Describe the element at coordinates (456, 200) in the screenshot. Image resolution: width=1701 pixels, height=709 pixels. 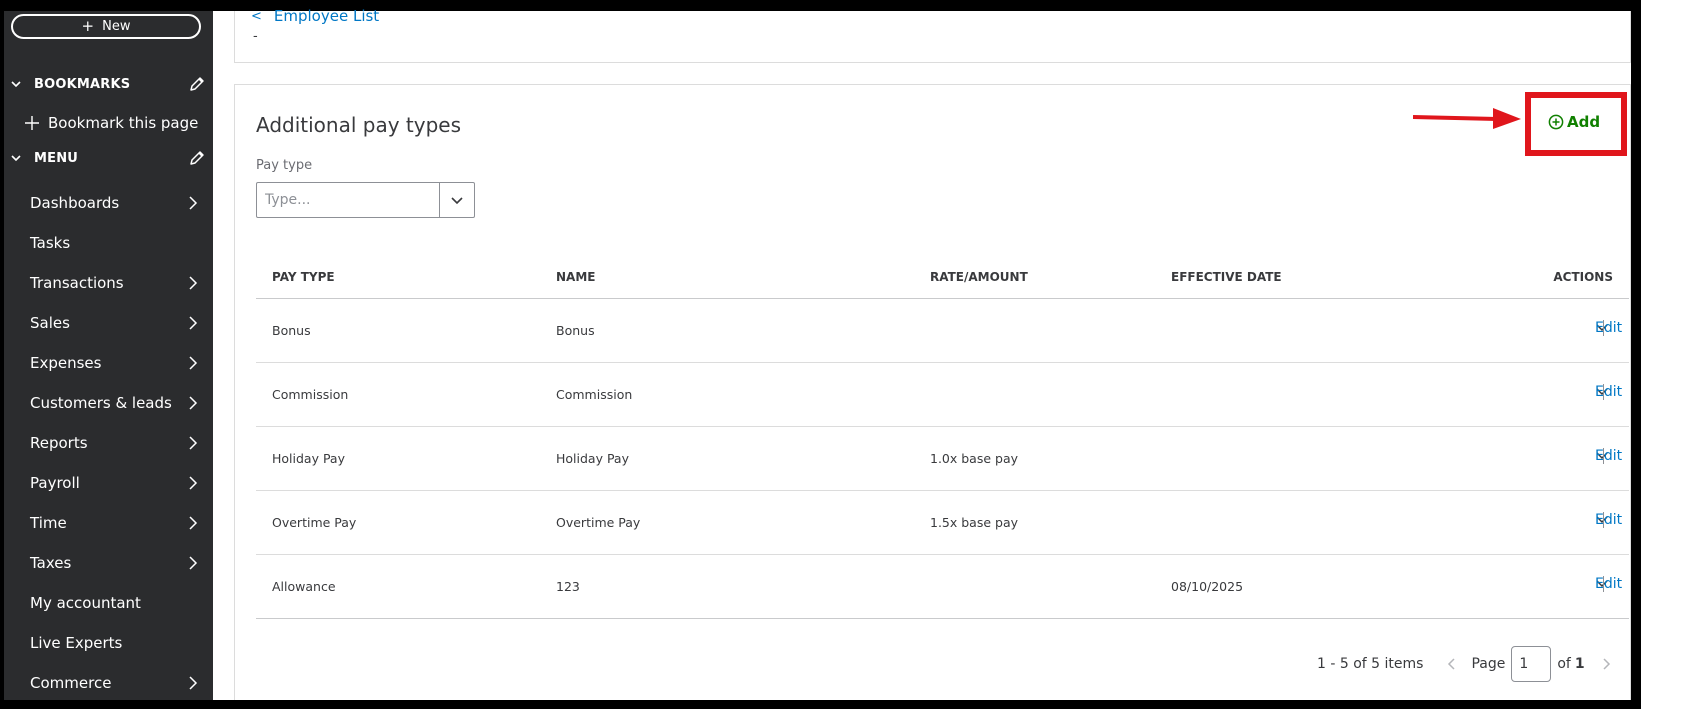
I see `pay-type-dropdown-toggle` at that location.